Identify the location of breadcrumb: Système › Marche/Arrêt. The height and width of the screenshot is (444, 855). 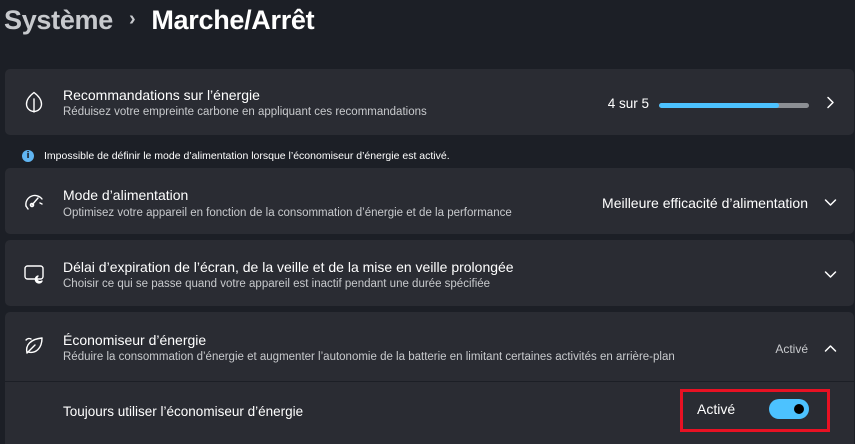
(159, 20).